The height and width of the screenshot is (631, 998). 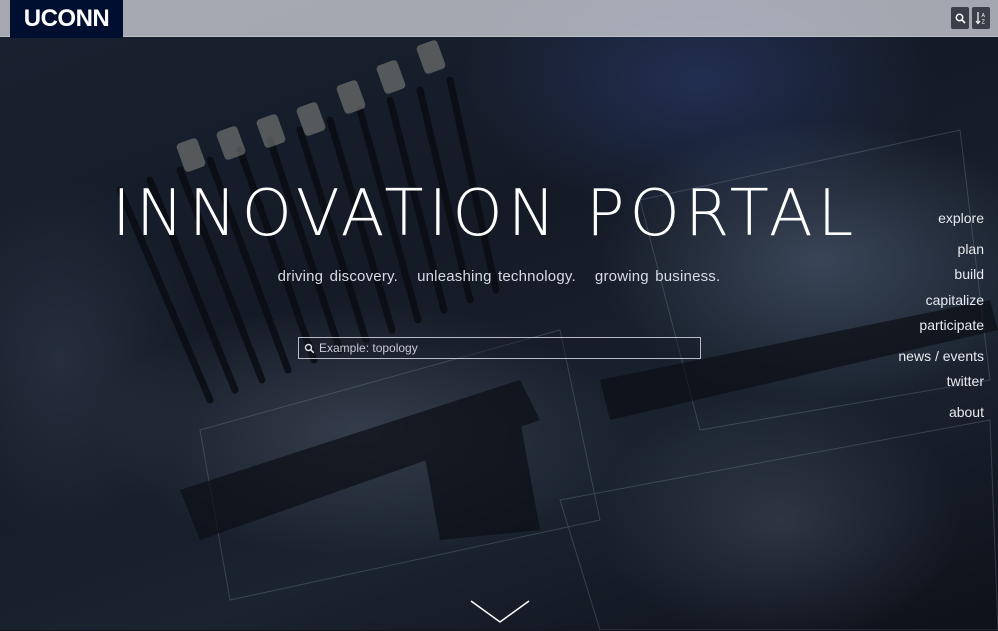 What do you see at coordinates (499, 19) in the screenshot?
I see `top-bar: UCONN A Z` at bounding box center [499, 19].